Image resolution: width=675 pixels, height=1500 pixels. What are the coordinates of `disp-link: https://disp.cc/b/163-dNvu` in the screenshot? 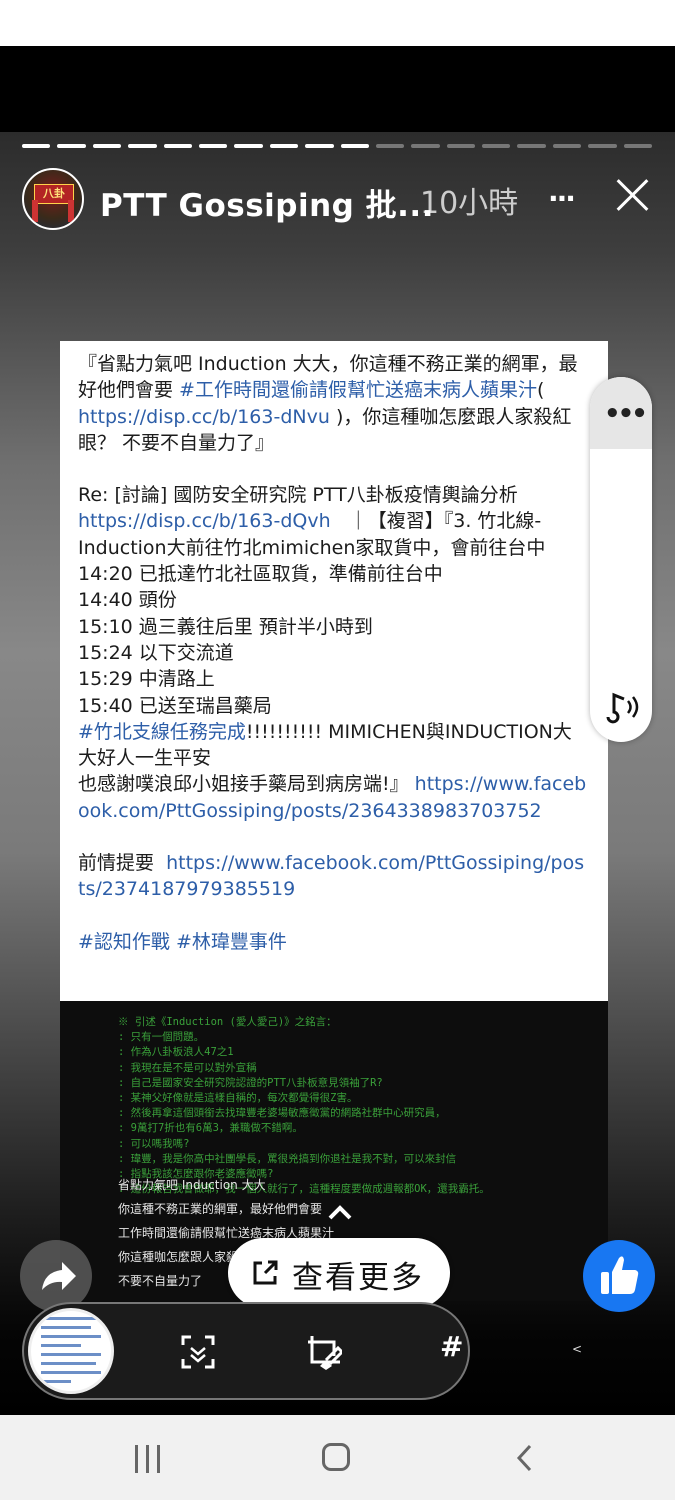 It's located at (204, 417).